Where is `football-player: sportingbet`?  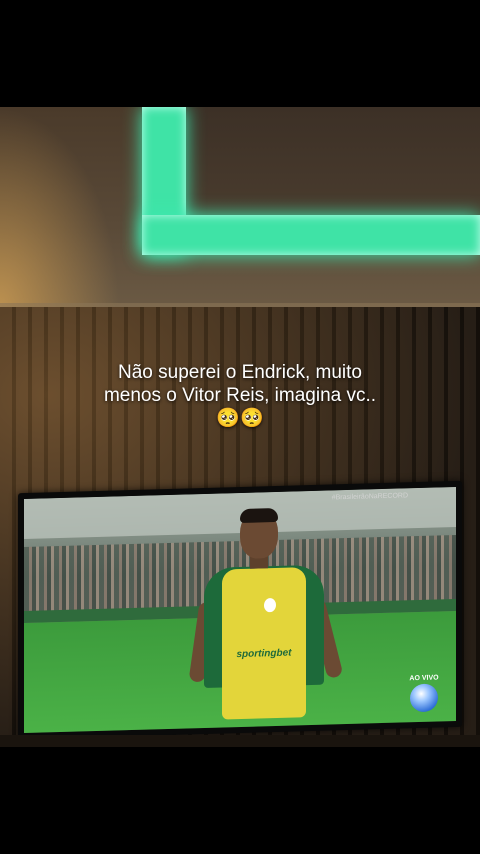 football-player: sportingbet is located at coordinates (266, 619).